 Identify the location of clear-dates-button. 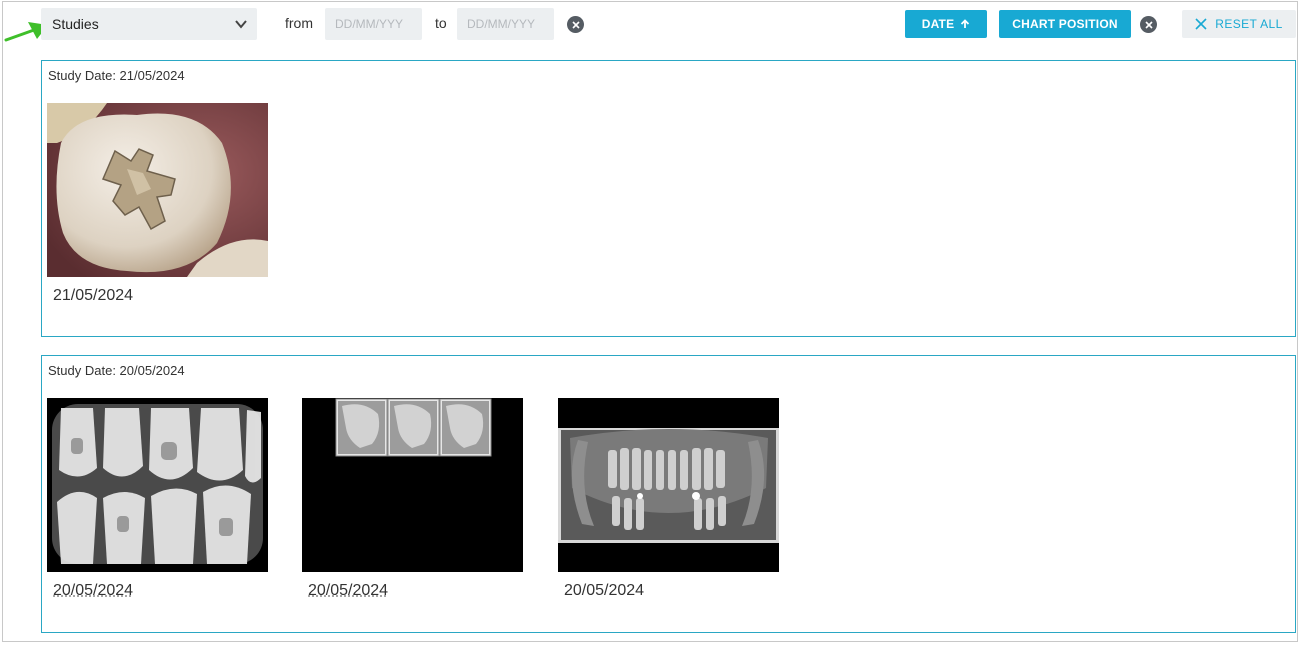
(575, 24).